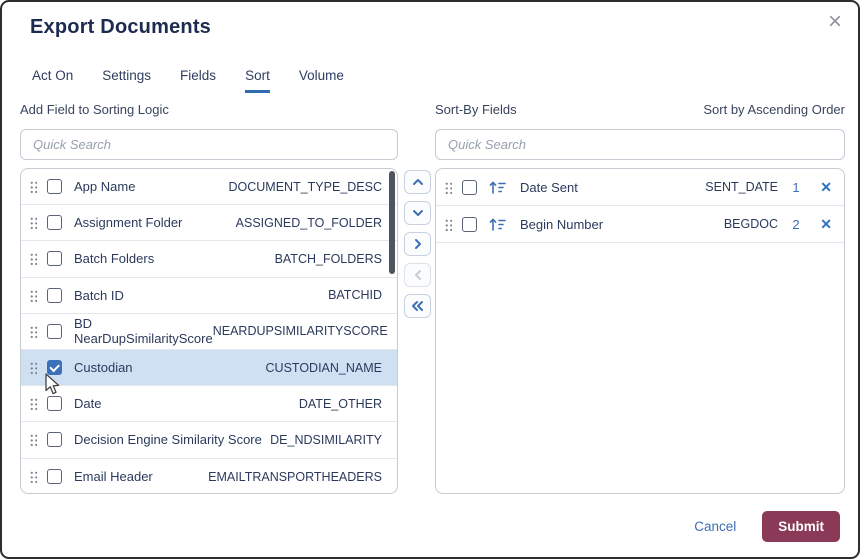 This screenshot has height=559, width=860. I want to click on tab-settings: Settings, so click(126, 80).